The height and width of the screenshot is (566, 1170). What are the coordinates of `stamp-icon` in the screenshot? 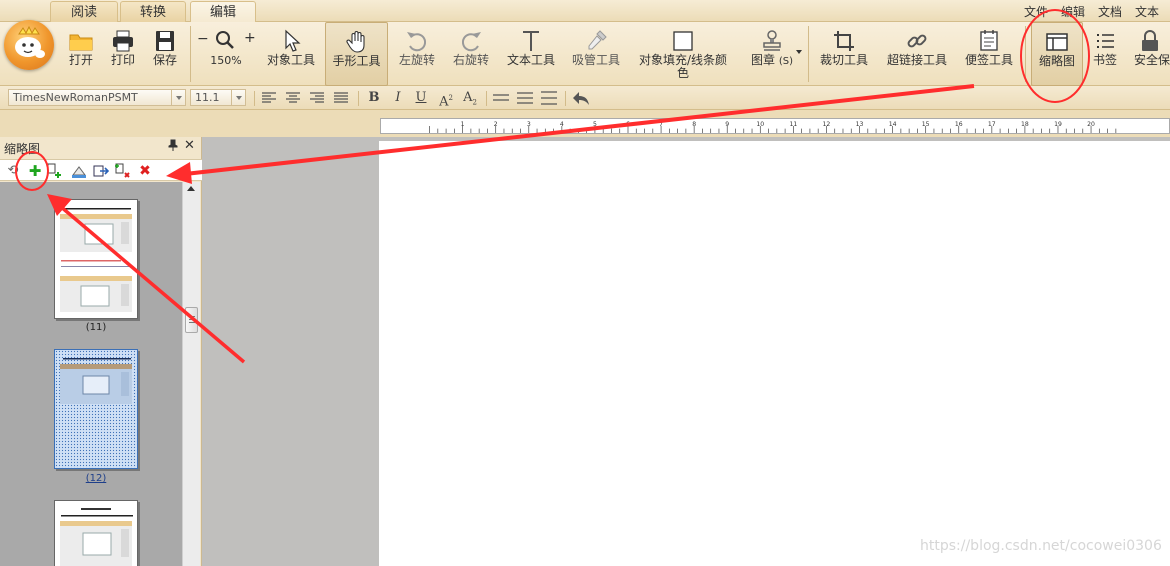 It's located at (772, 40).